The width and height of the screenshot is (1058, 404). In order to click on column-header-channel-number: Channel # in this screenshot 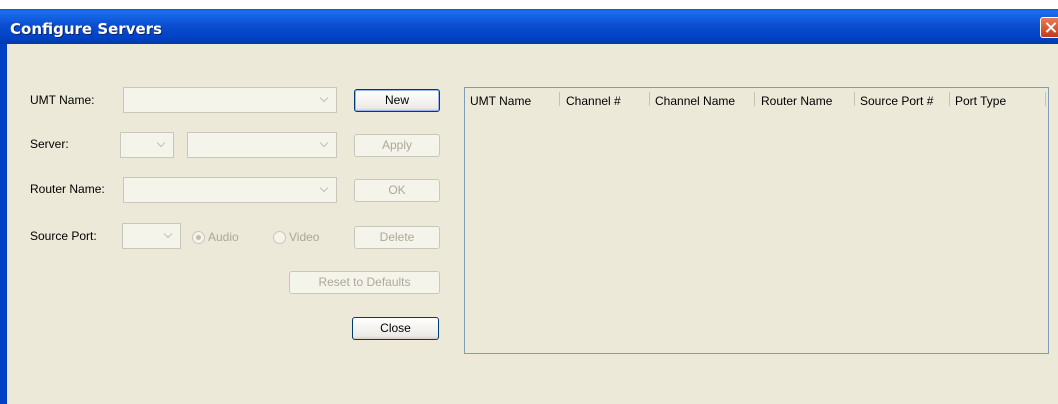, I will do `click(593, 101)`.